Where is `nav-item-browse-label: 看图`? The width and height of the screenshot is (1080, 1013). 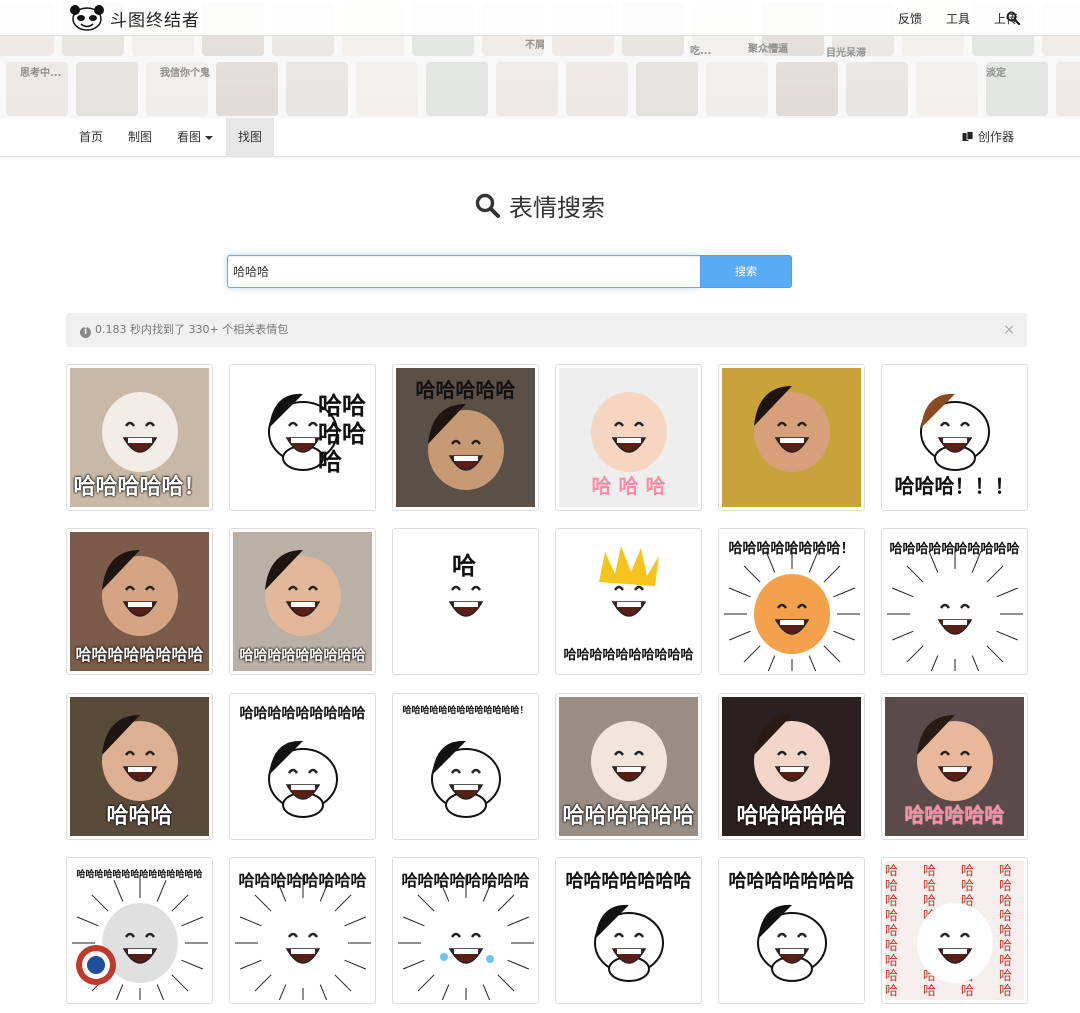 nav-item-browse-label: 看图 is located at coordinates (188, 137).